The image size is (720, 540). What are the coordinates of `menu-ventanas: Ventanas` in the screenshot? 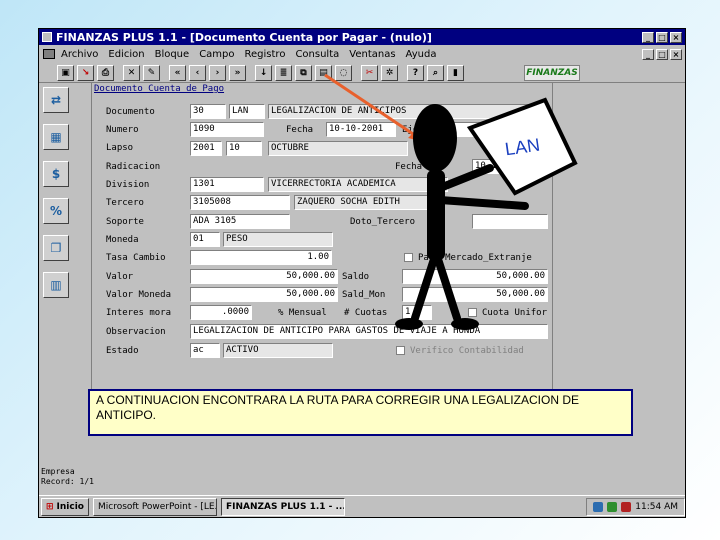 It's located at (372, 54).